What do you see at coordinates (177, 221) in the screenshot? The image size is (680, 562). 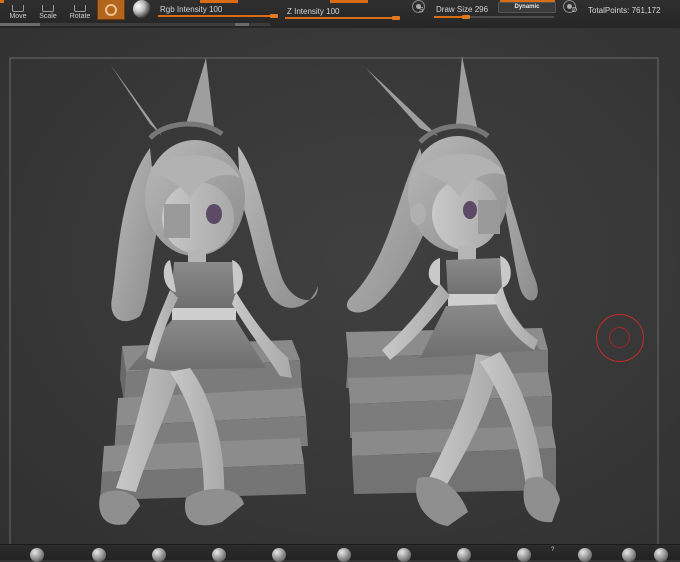 I see `left-eyepatch` at bounding box center [177, 221].